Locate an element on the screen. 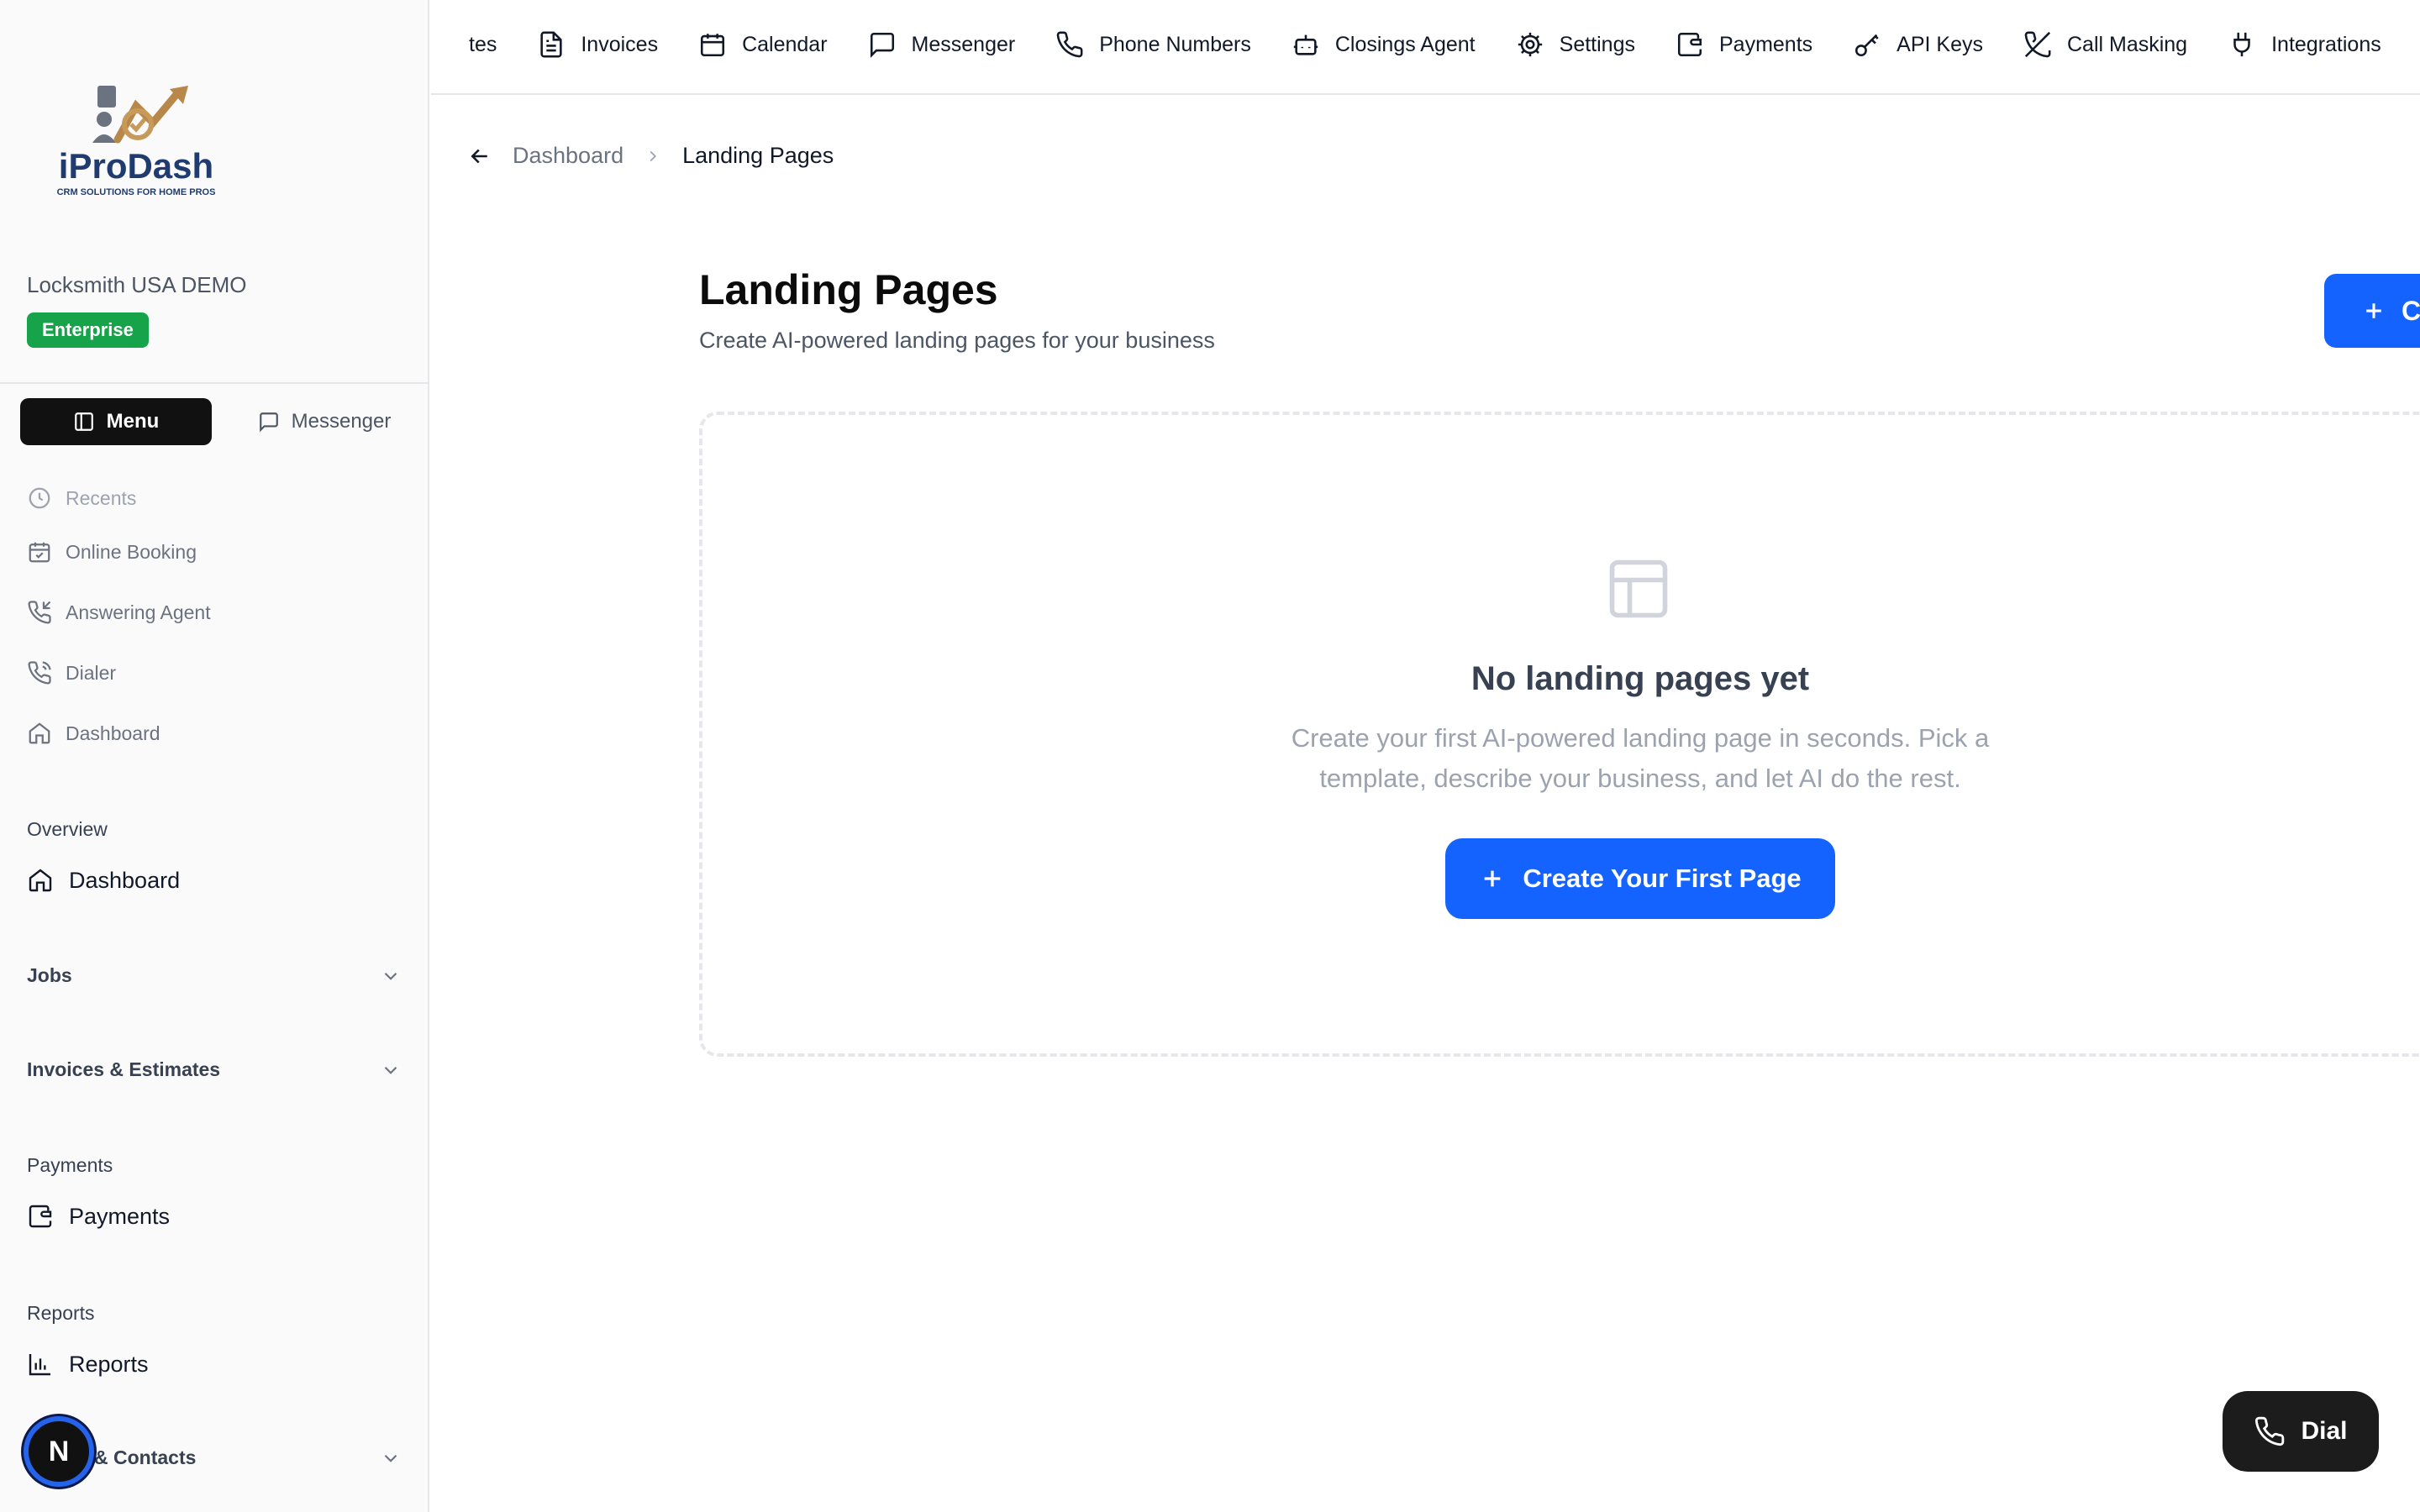 Image resolution: width=2420 pixels, height=1512 pixels. nav-item-label: API Keys is located at coordinates (1940, 44).